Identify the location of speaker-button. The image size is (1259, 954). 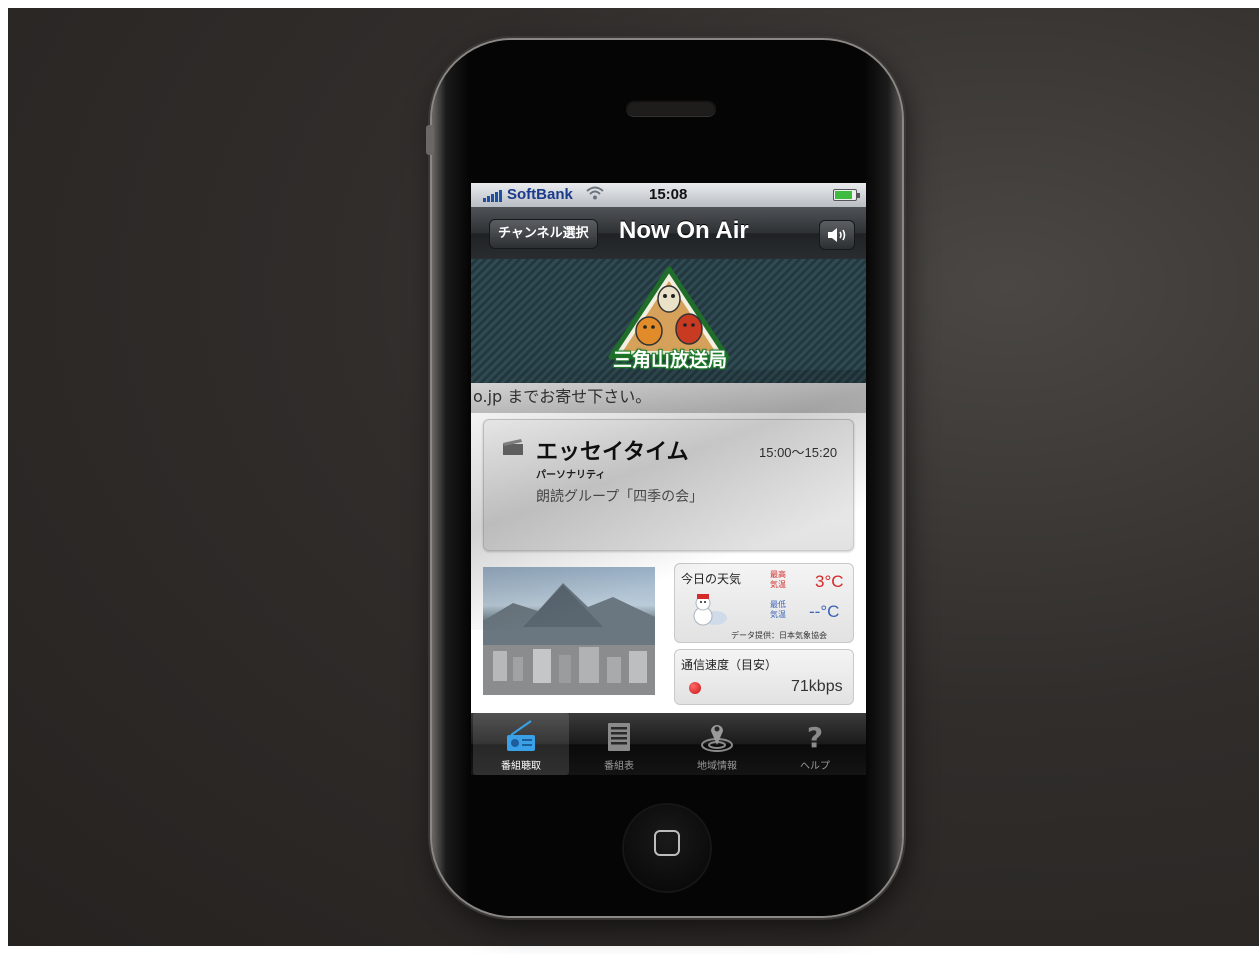
(837, 235).